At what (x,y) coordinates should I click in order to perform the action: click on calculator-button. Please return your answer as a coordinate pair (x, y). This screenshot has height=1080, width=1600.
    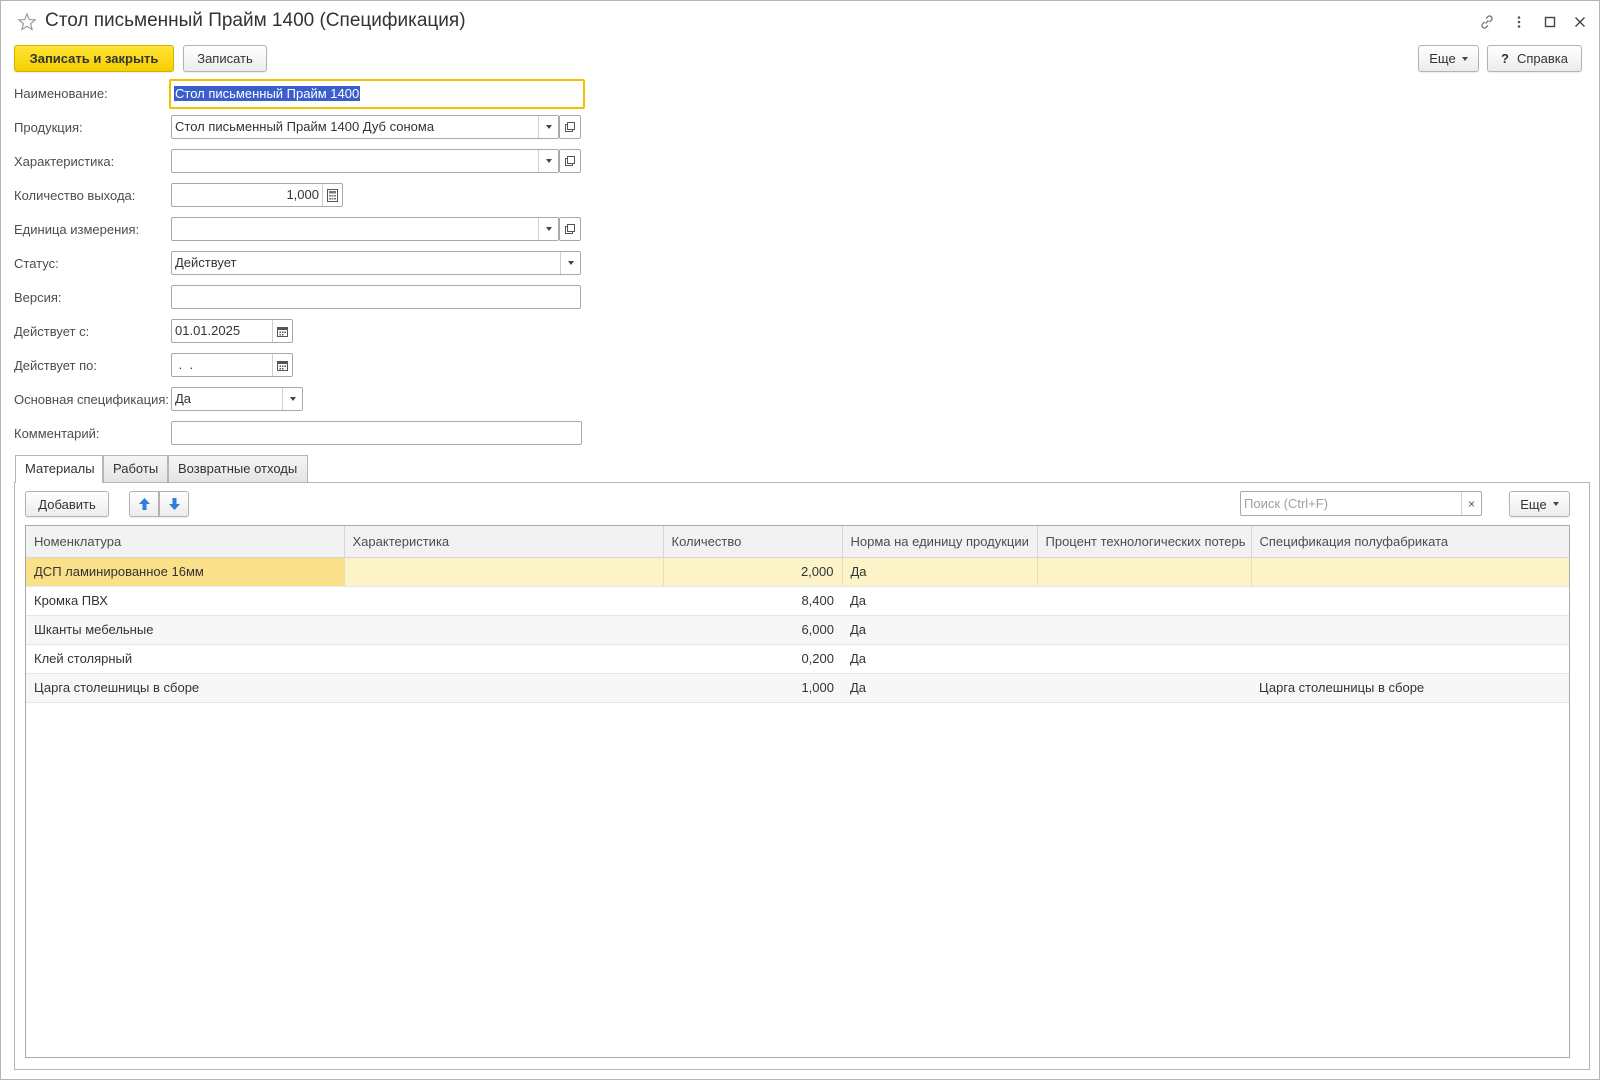
    Looking at the image, I should click on (332, 195).